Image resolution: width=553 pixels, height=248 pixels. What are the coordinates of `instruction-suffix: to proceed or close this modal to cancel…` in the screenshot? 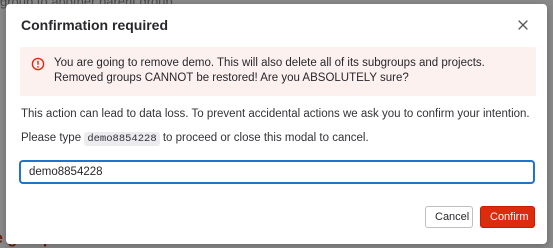 It's located at (265, 138).